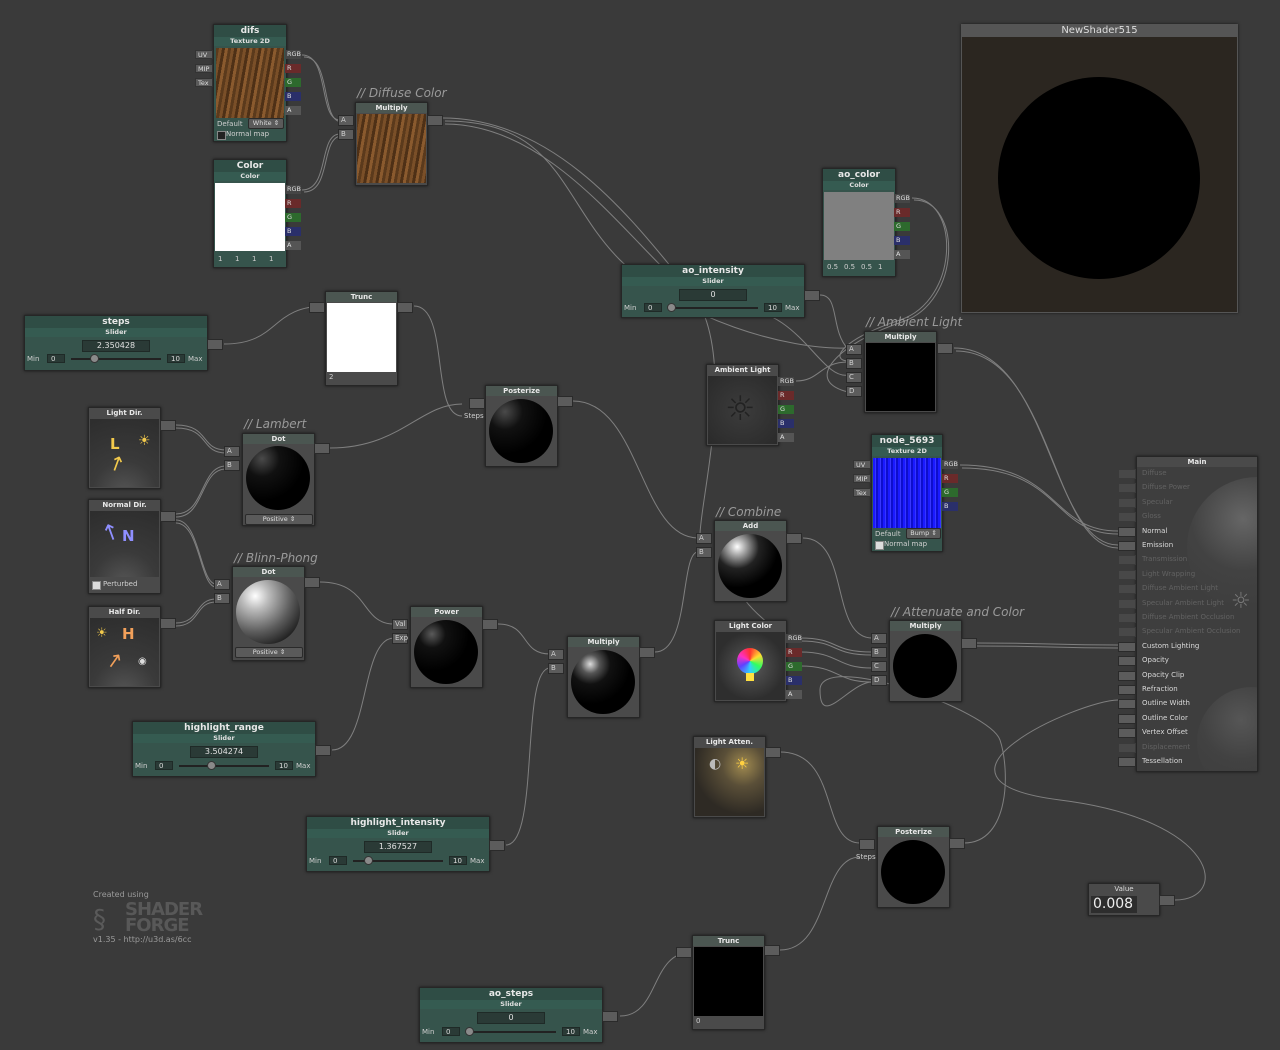 The height and width of the screenshot is (1050, 1280). What do you see at coordinates (477, 403) in the screenshot?
I see `posterize-1-input` at bounding box center [477, 403].